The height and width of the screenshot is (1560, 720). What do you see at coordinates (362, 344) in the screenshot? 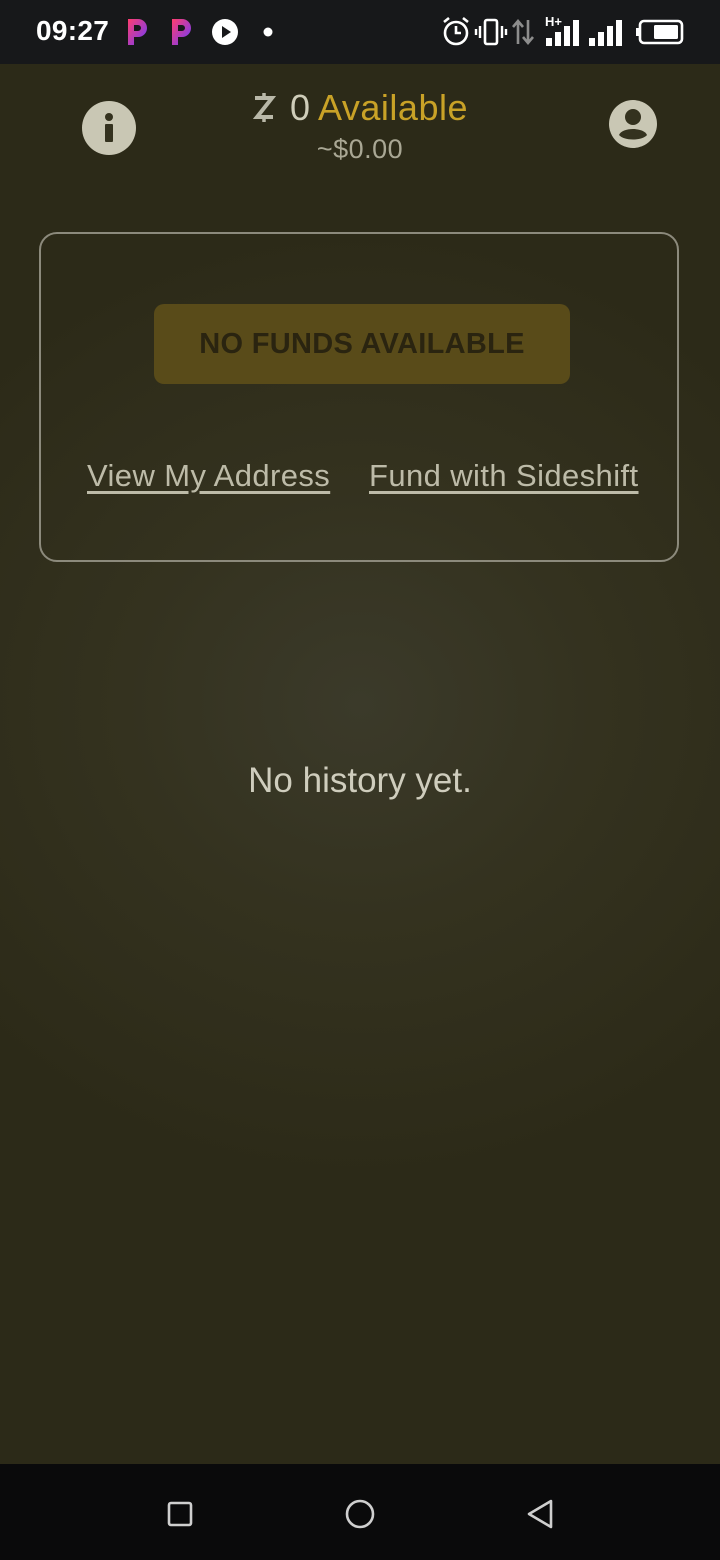
I see `no-funds-button: NO FUNDS AVAILABLE` at bounding box center [362, 344].